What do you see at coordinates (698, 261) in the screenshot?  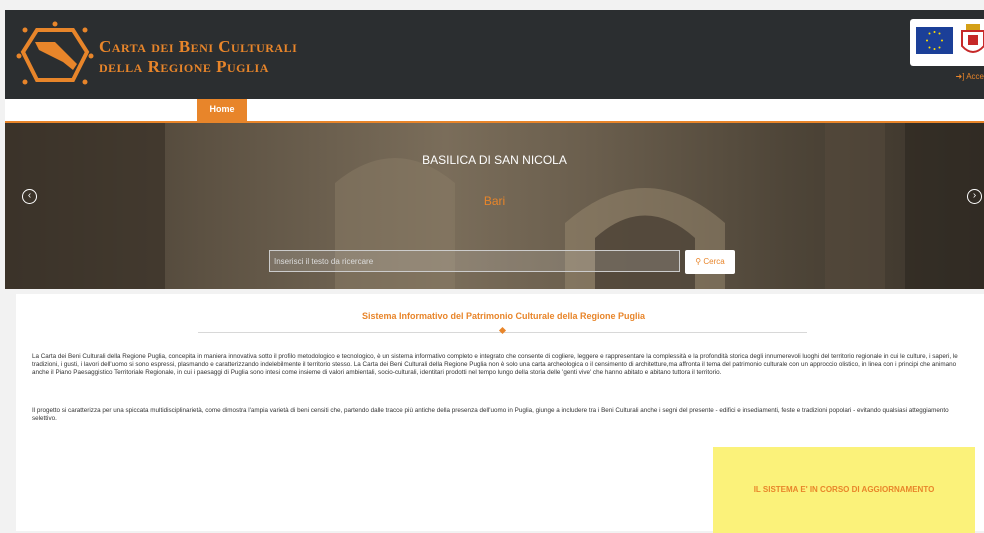 I see `search-icon: ⚲` at bounding box center [698, 261].